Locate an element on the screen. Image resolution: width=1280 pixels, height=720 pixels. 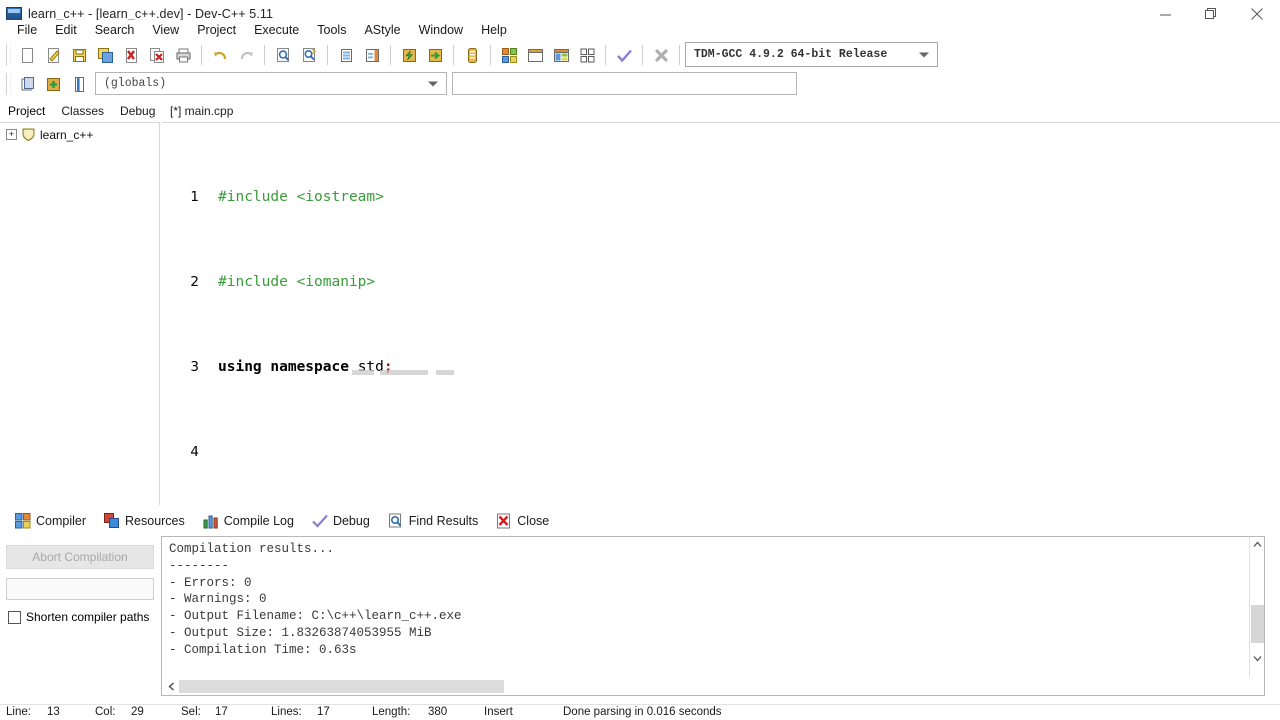
chevron-up-icon is located at coordinates (1257, 544).